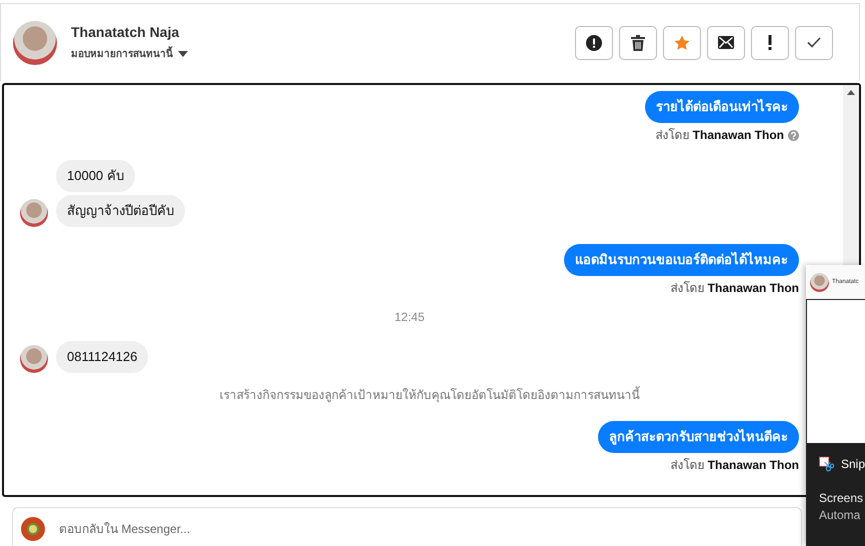 Image resolution: width=865 pixels, height=546 pixels. I want to click on caret-icon, so click(183, 53).